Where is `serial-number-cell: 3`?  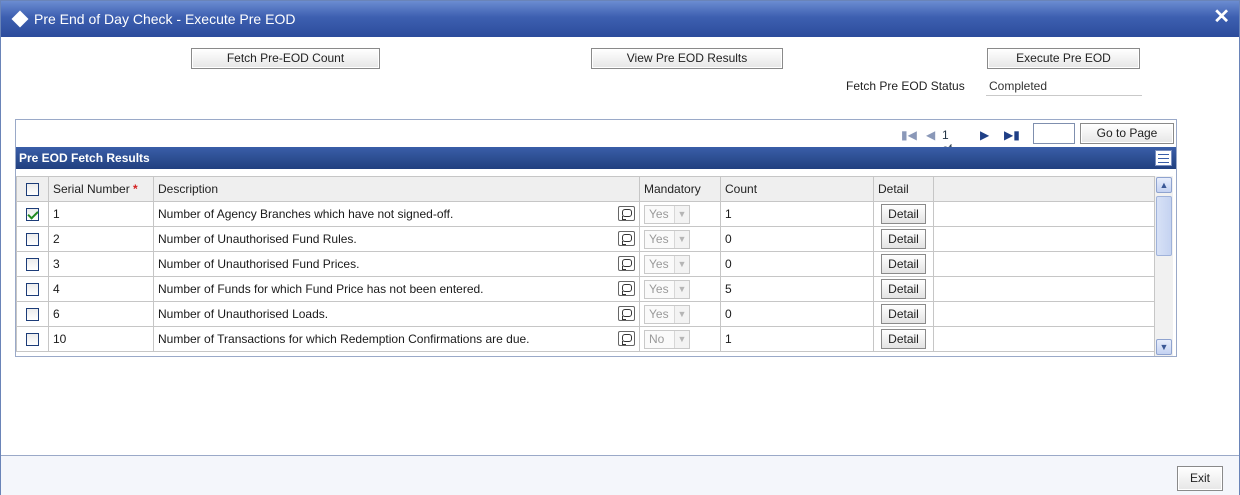
serial-number-cell: 3 is located at coordinates (101, 264).